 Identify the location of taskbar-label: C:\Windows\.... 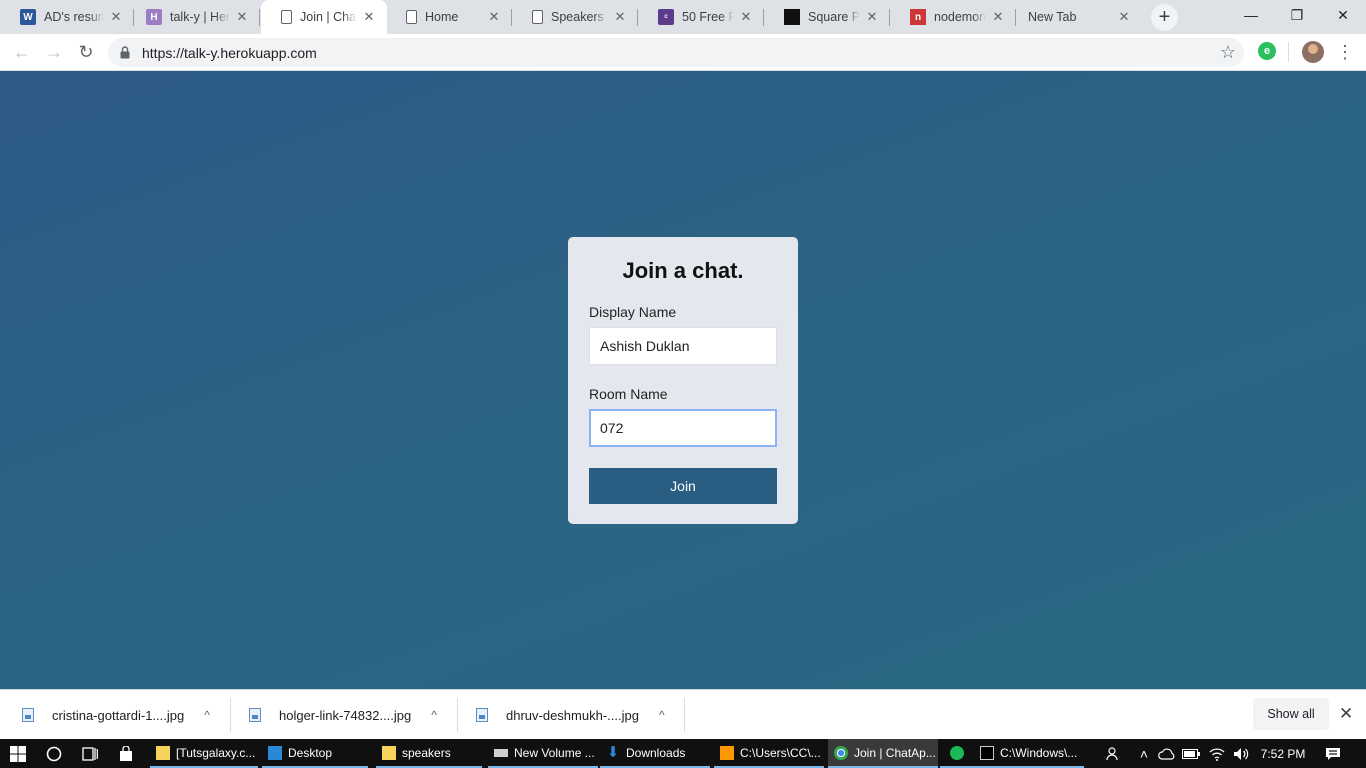
(1039, 752).